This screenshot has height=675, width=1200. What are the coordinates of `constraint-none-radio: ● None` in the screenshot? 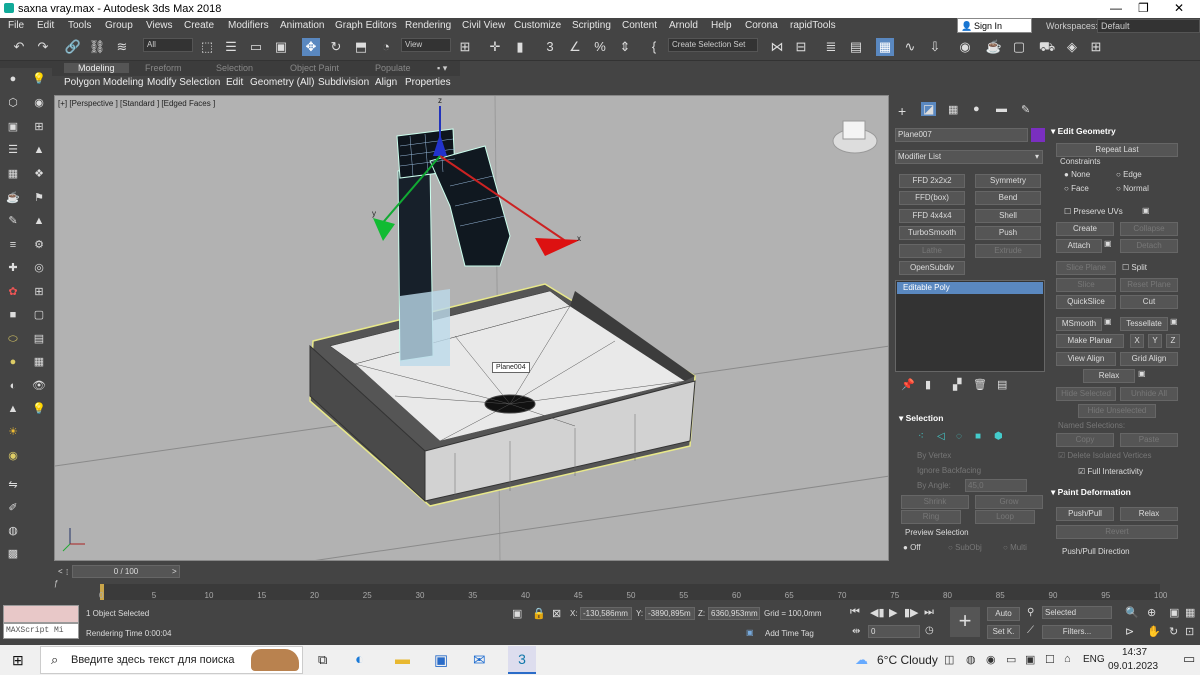 It's located at (1077, 174).